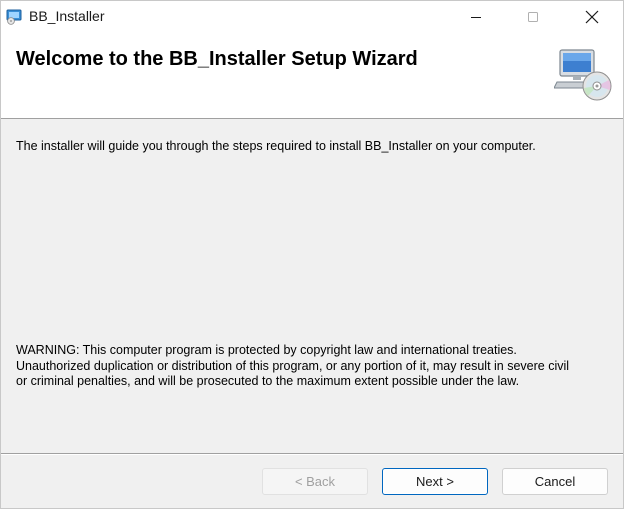 The width and height of the screenshot is (624, 509). Describe the element at coordinates (315, 481) in the screenshot. I see `back-button: < Back` at that location.